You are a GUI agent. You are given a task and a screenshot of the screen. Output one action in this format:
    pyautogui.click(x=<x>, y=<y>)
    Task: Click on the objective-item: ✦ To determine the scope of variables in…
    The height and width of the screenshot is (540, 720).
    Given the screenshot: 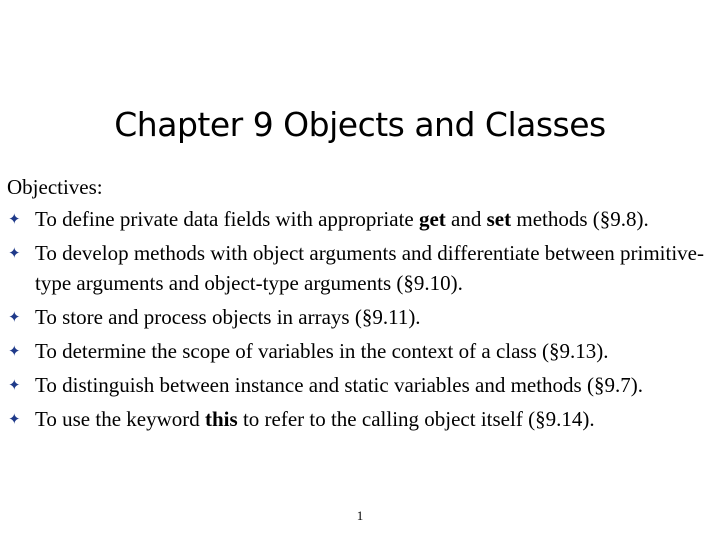 What is the action you would take?
    pyautogui.click(x=357, y=351)
    